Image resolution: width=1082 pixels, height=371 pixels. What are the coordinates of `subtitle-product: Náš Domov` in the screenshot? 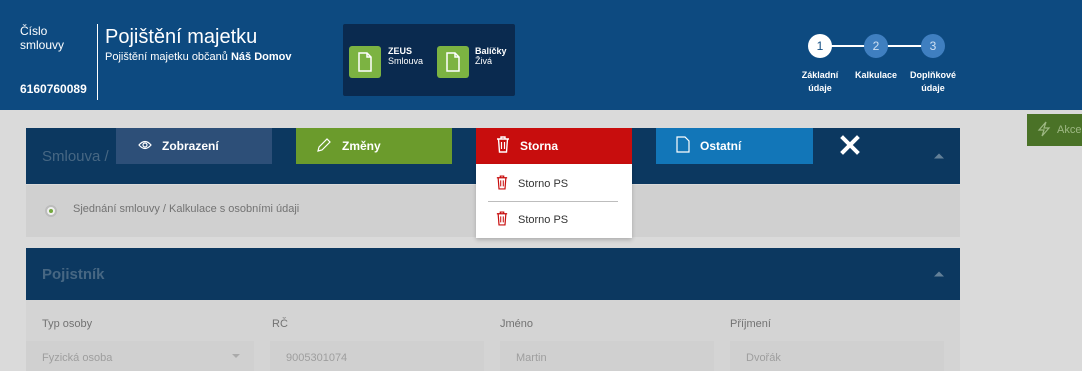 It's located at (261, 57).